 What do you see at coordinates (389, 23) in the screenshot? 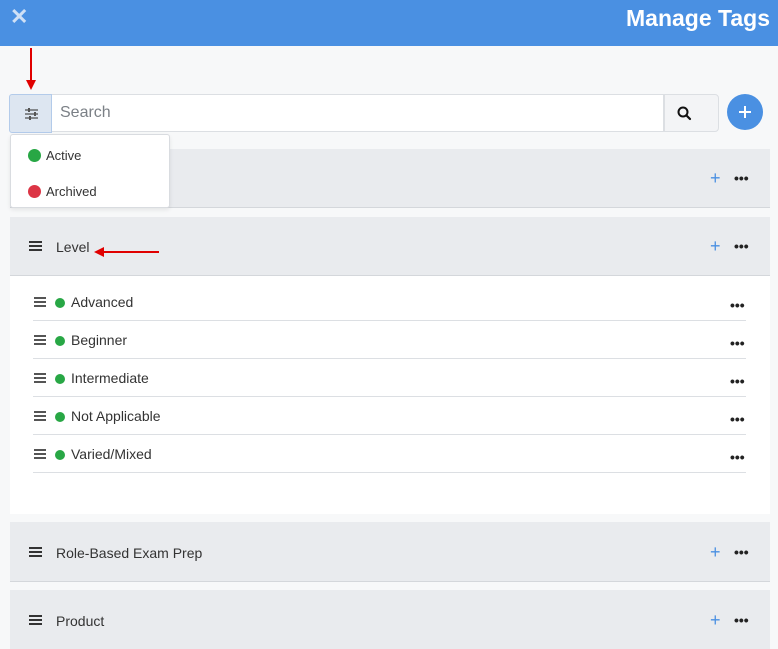
I see `header-bar: ✕ Manage Tags` at bounding box center [389, 23].